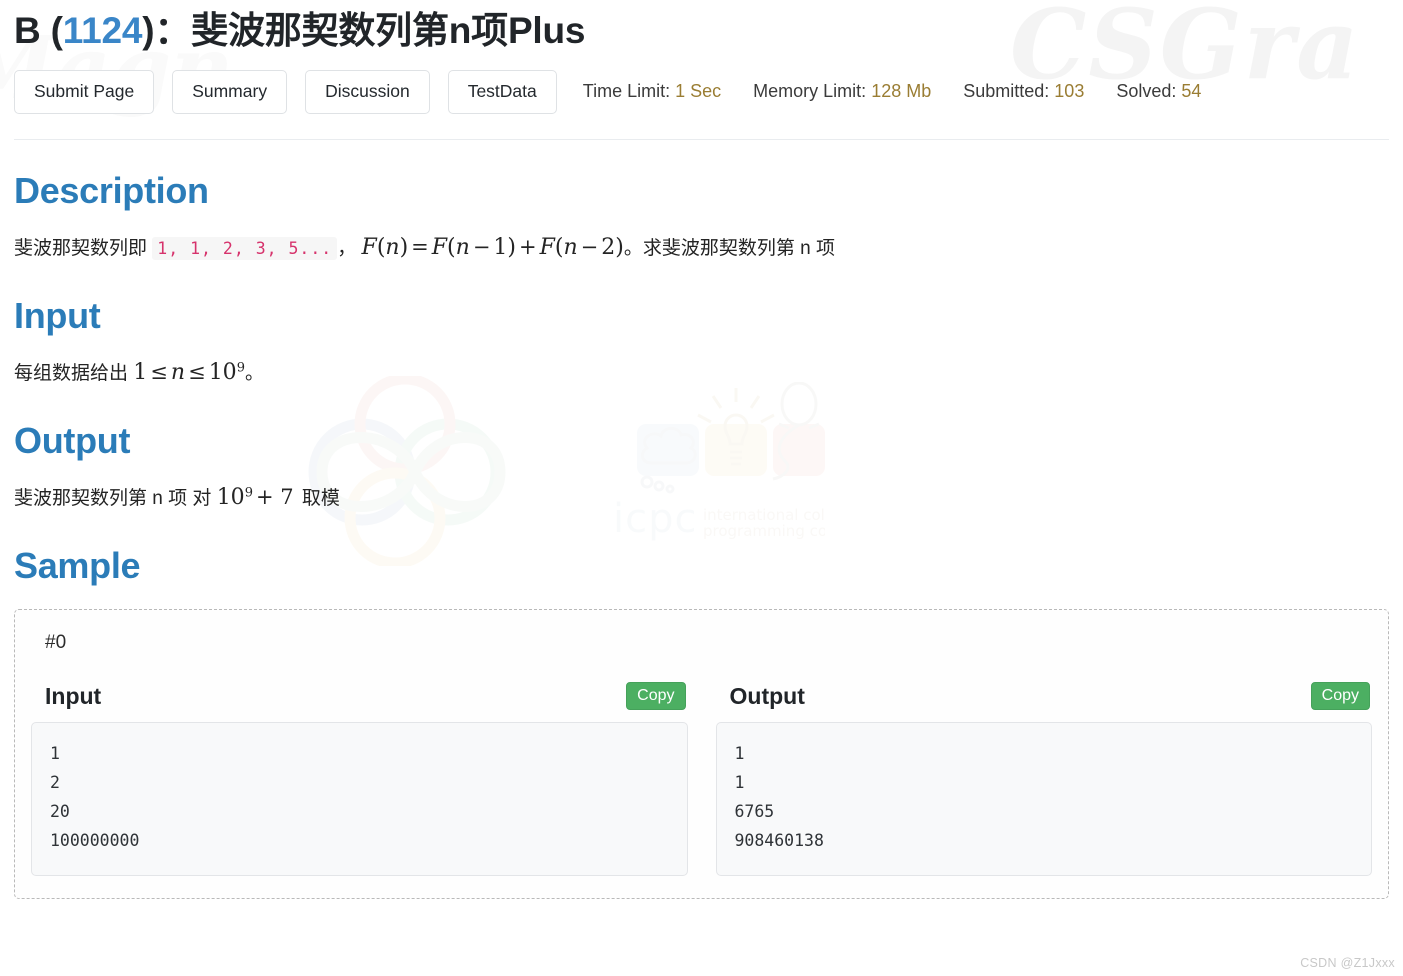 Image resolution: width=1403 pixels, height=976 pixels. Describe the element at coordinates (240, 368) in the screenshot. I see `input-range-high-exponent: 9` at that location.